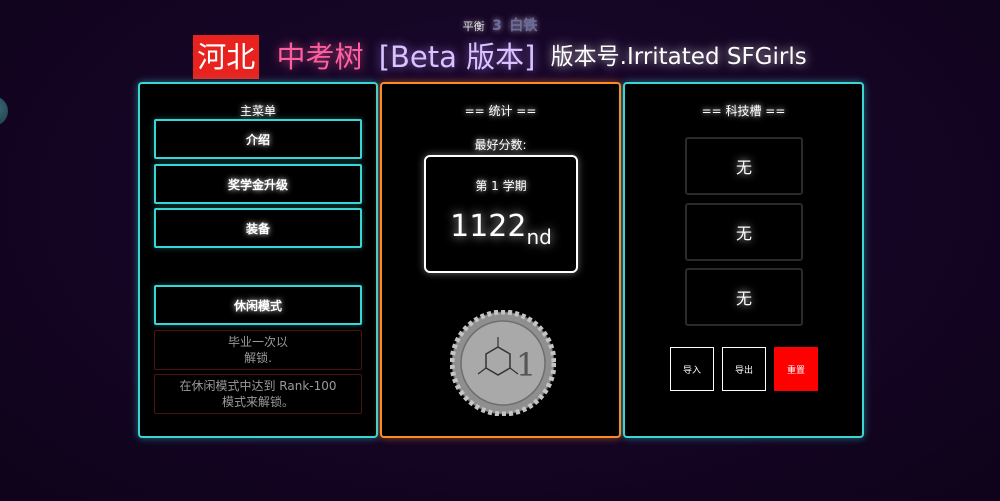 The height and width of the screenshot is (501, 1000). I want to click on best-score-card: 第 1 学期 1122nd, so click(501, 214).